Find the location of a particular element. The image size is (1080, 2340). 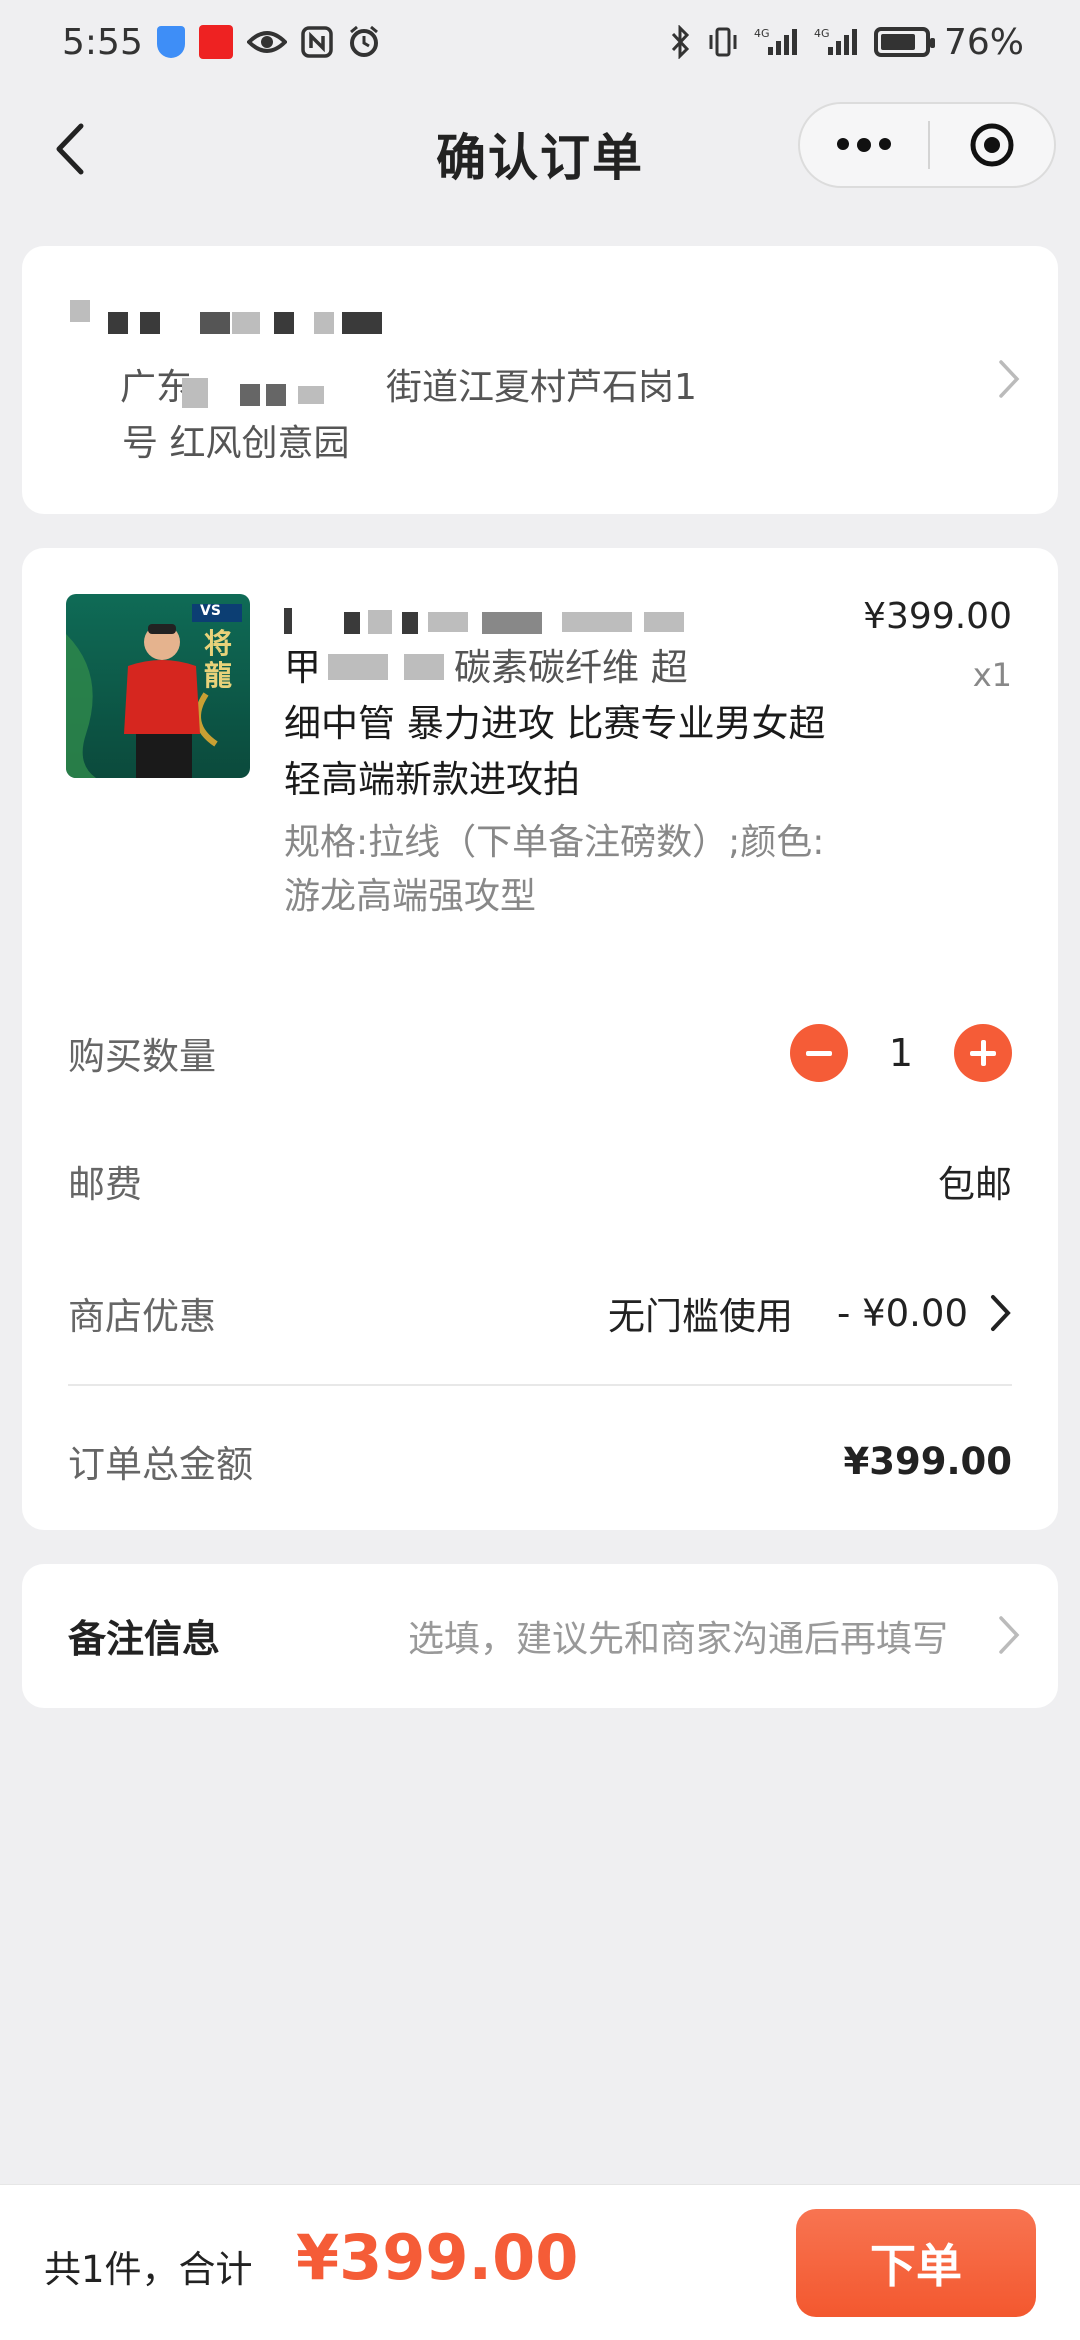

nfc-icon is located at coordinates (317, 42).